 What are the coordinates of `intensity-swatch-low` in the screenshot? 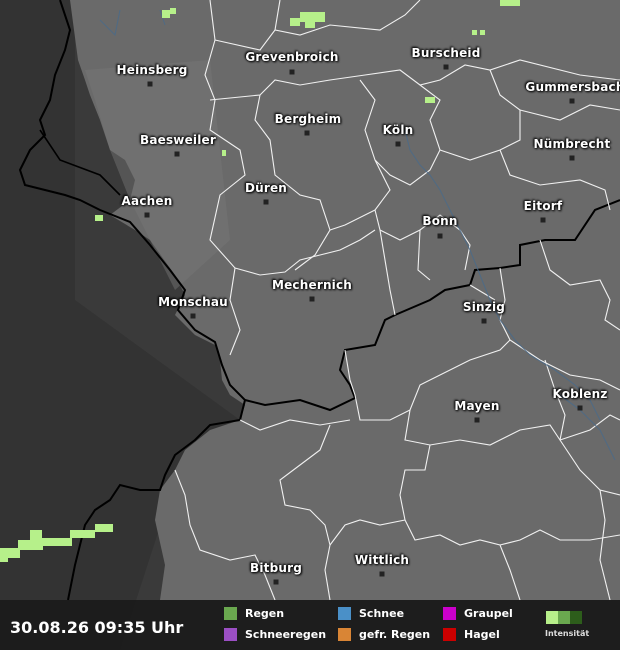 It's located at (552, 617).